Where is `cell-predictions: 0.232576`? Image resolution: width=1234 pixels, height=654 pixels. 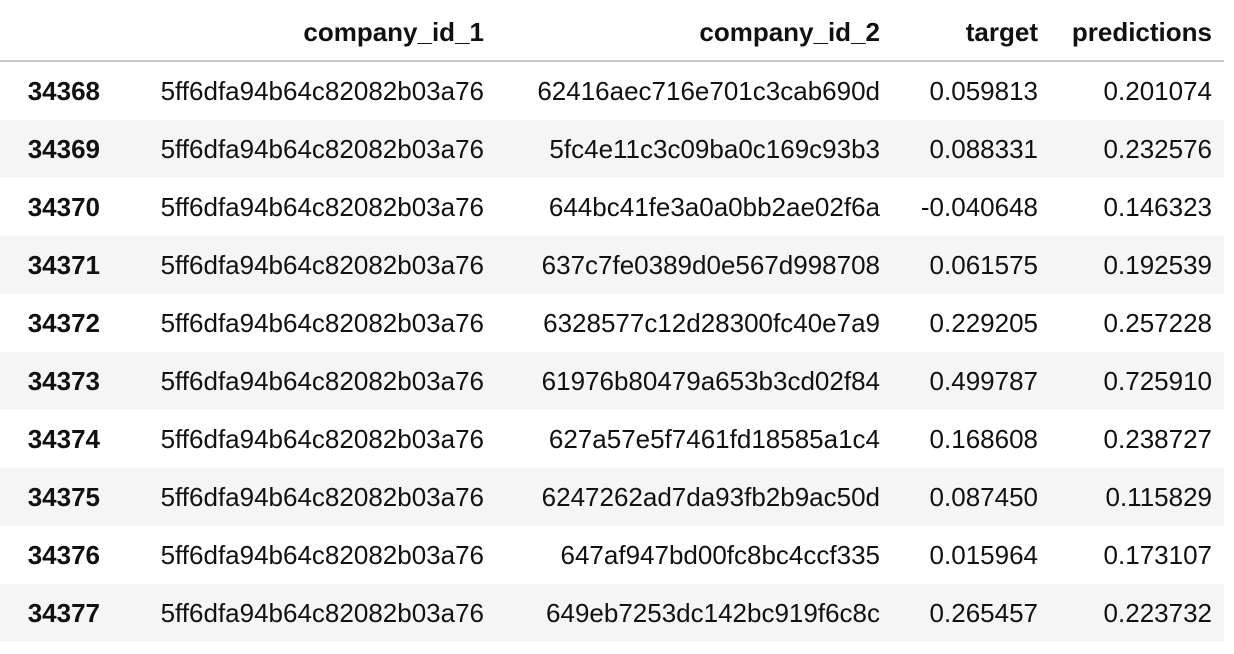 cell-predictions: 0.232576 is located at coordinates (1157, 148).